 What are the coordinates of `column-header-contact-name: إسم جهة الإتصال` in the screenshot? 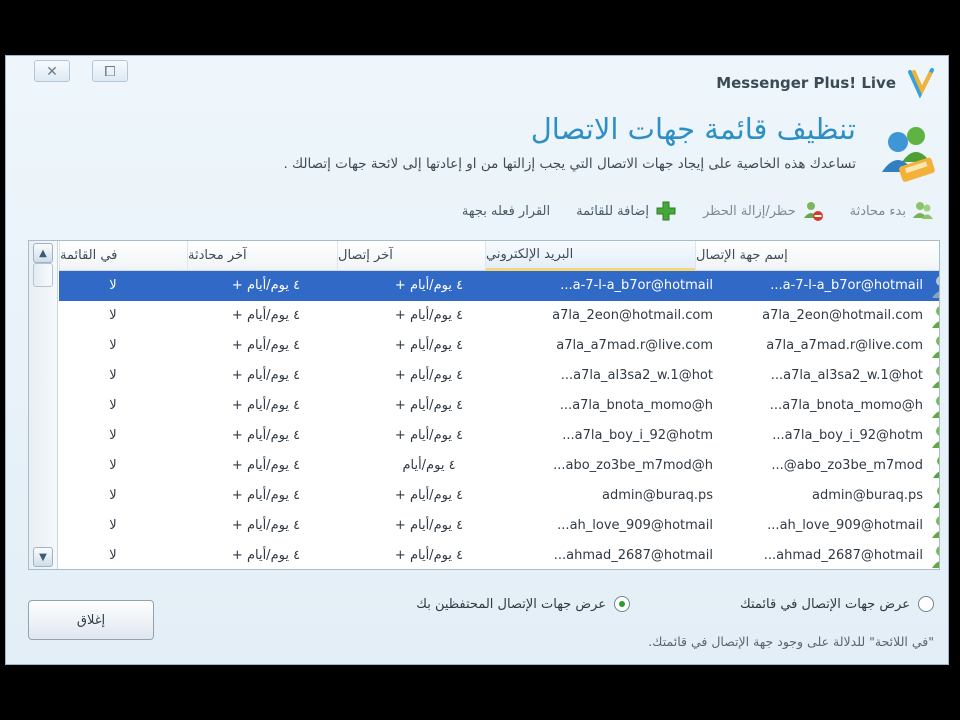 It's located at (817, 256).